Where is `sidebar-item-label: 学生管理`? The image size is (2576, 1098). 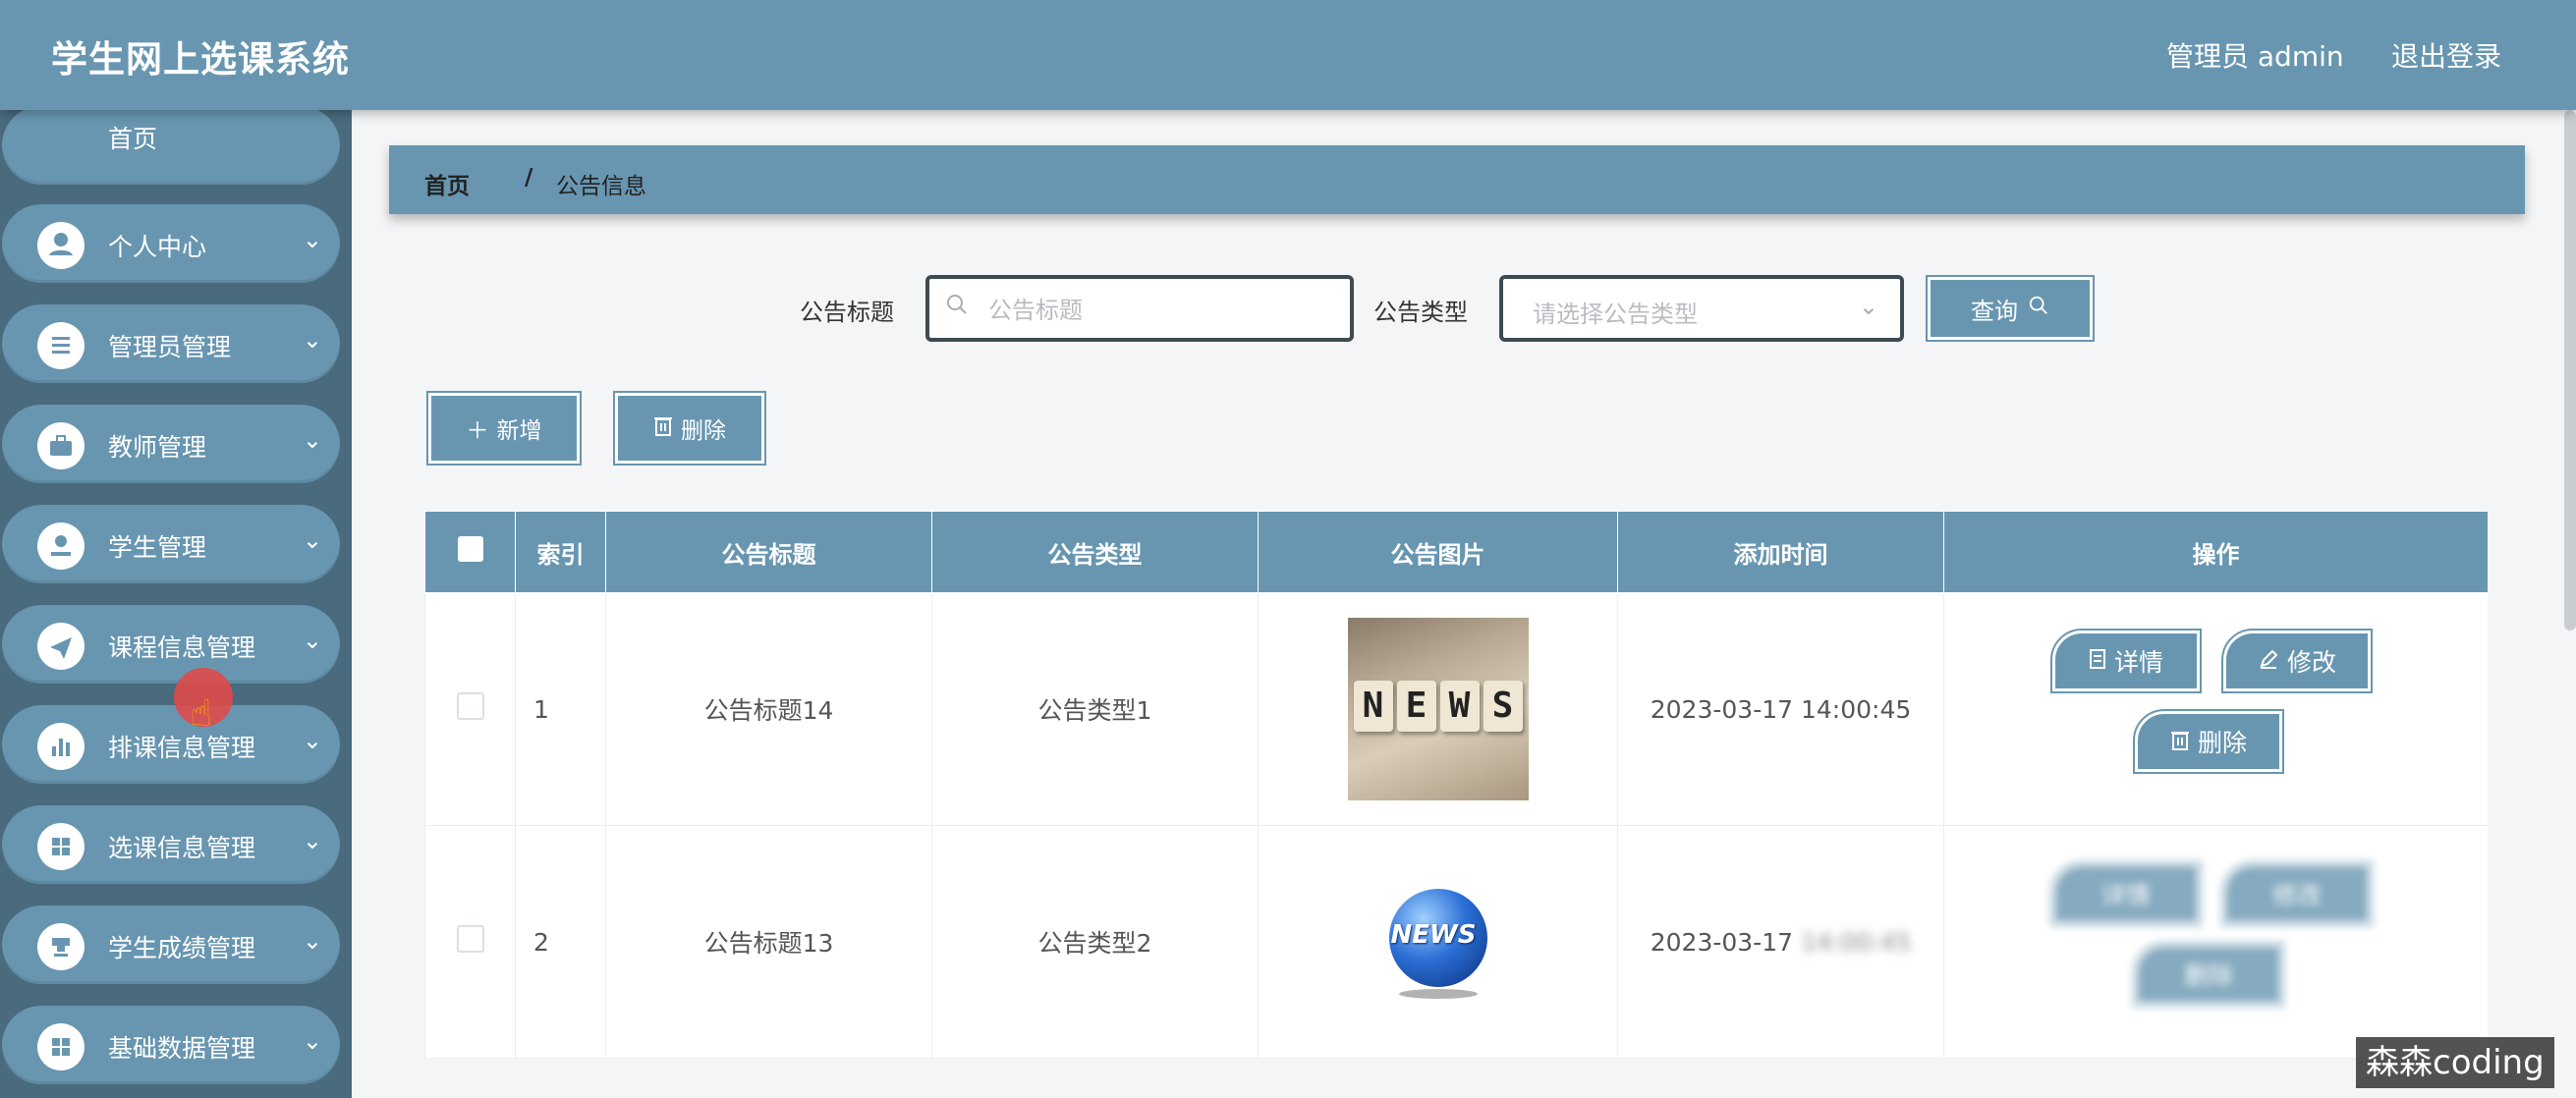 sidebar-item-label: 学生管理 is located at coordinates (157, 547).